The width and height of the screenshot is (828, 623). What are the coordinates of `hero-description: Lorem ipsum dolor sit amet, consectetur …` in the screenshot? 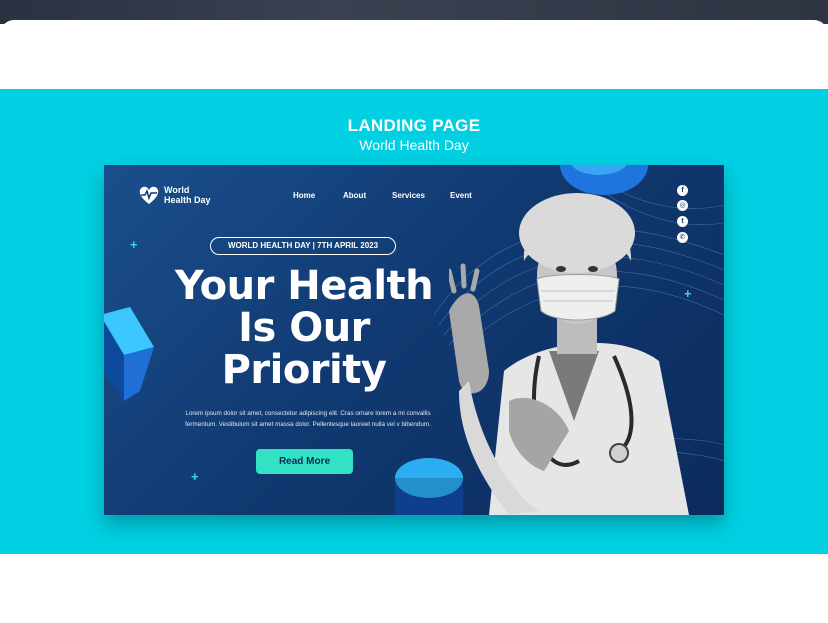 It's located at (308, 419).